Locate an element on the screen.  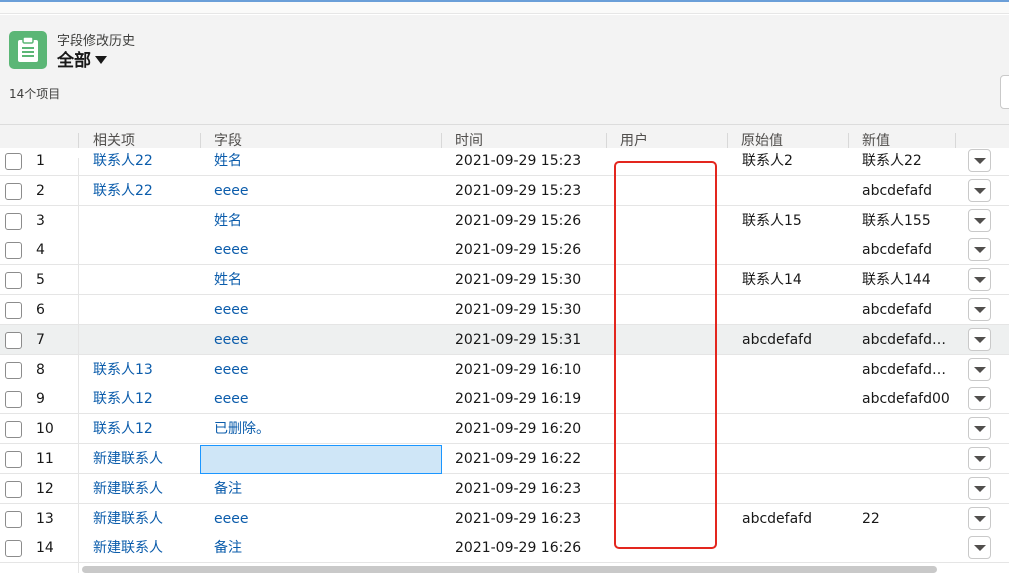
time-cell: 2021-09-29 16:23 is located at coordinates (518, 488).